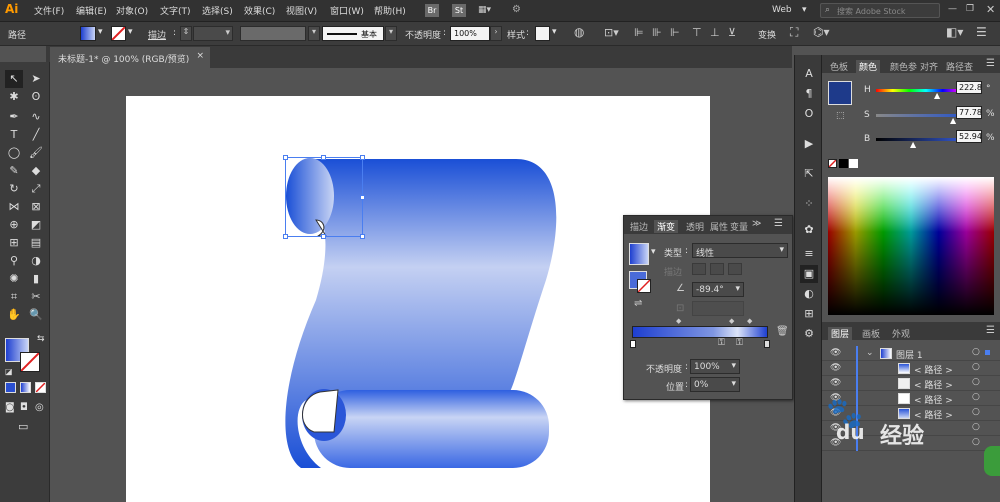  What do you see at coordinates (175, 10) in the screenshot?
I see `menu-type: 文字(T)` at bounding box center [175, 10].